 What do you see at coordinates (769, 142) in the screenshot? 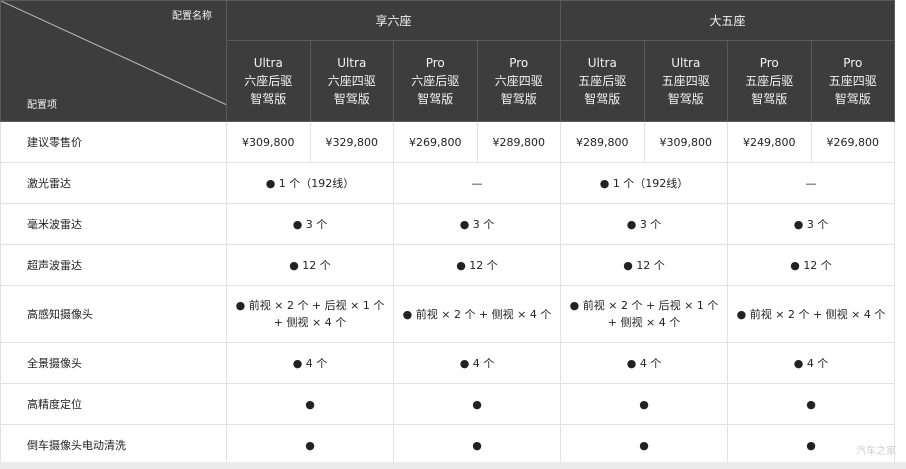
I see `price-cell: ¥249,800` at bounding box center [769, 142].